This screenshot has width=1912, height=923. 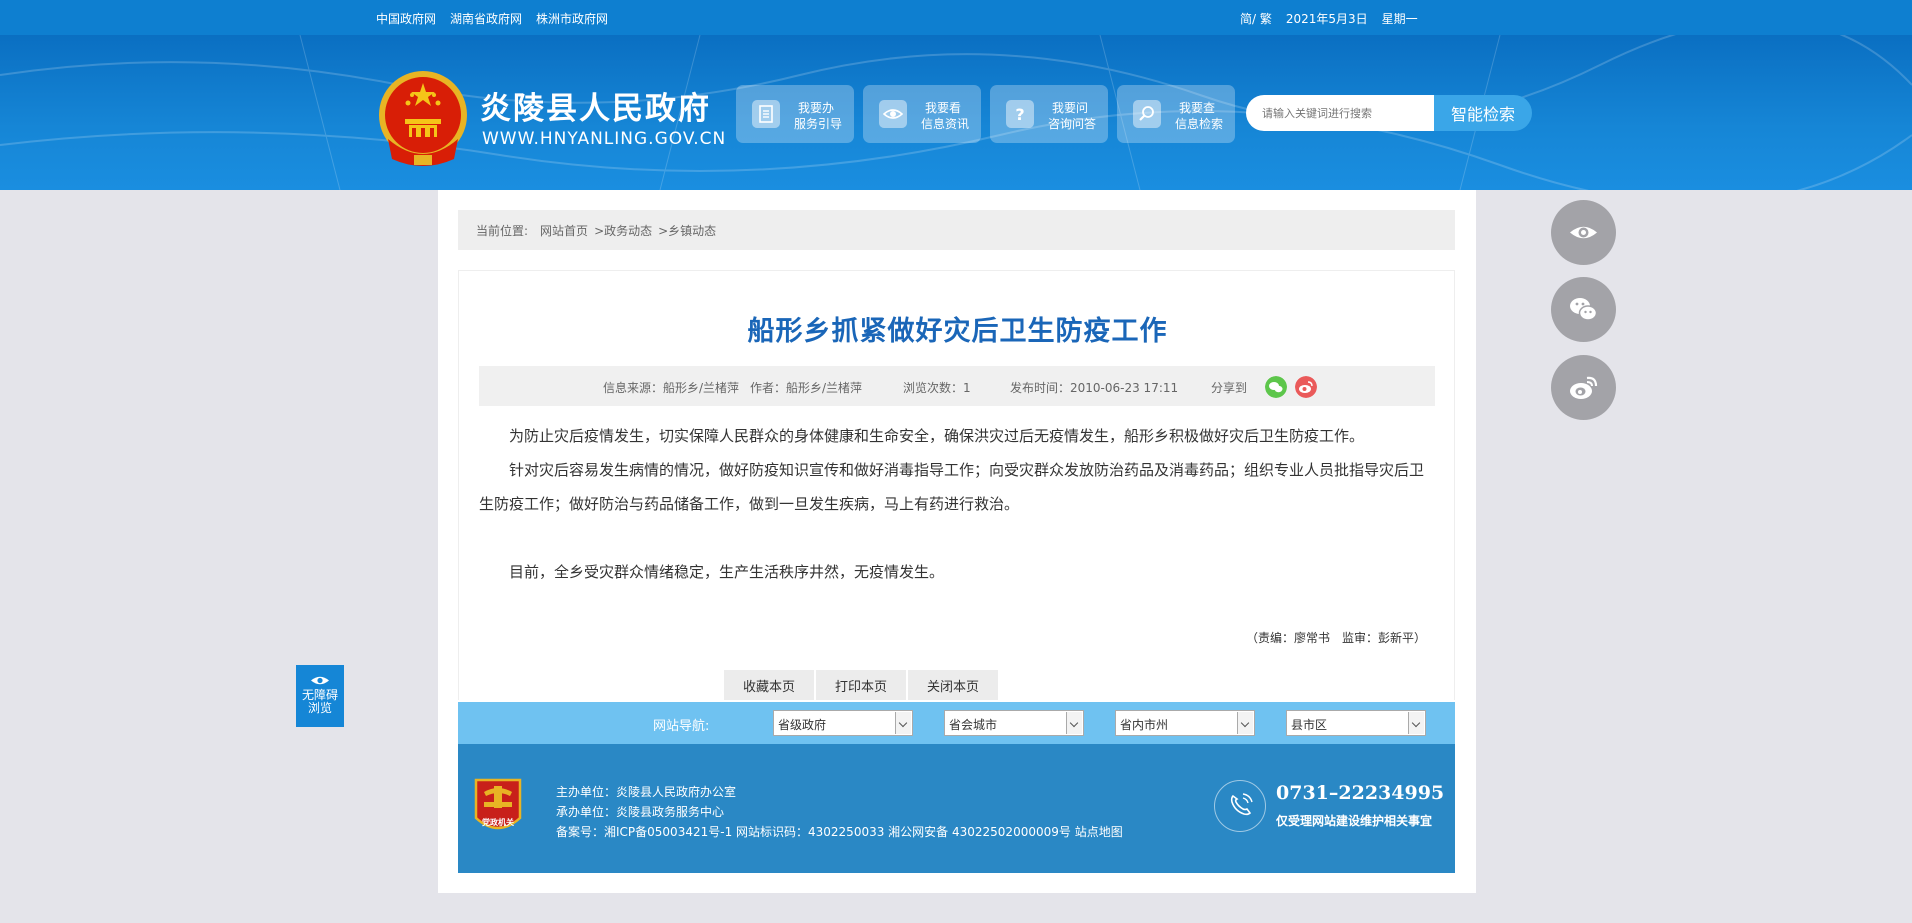 I want to click on page-actions: 收藏本页 打印本页 关闭本页, so click(x=861, y=685).